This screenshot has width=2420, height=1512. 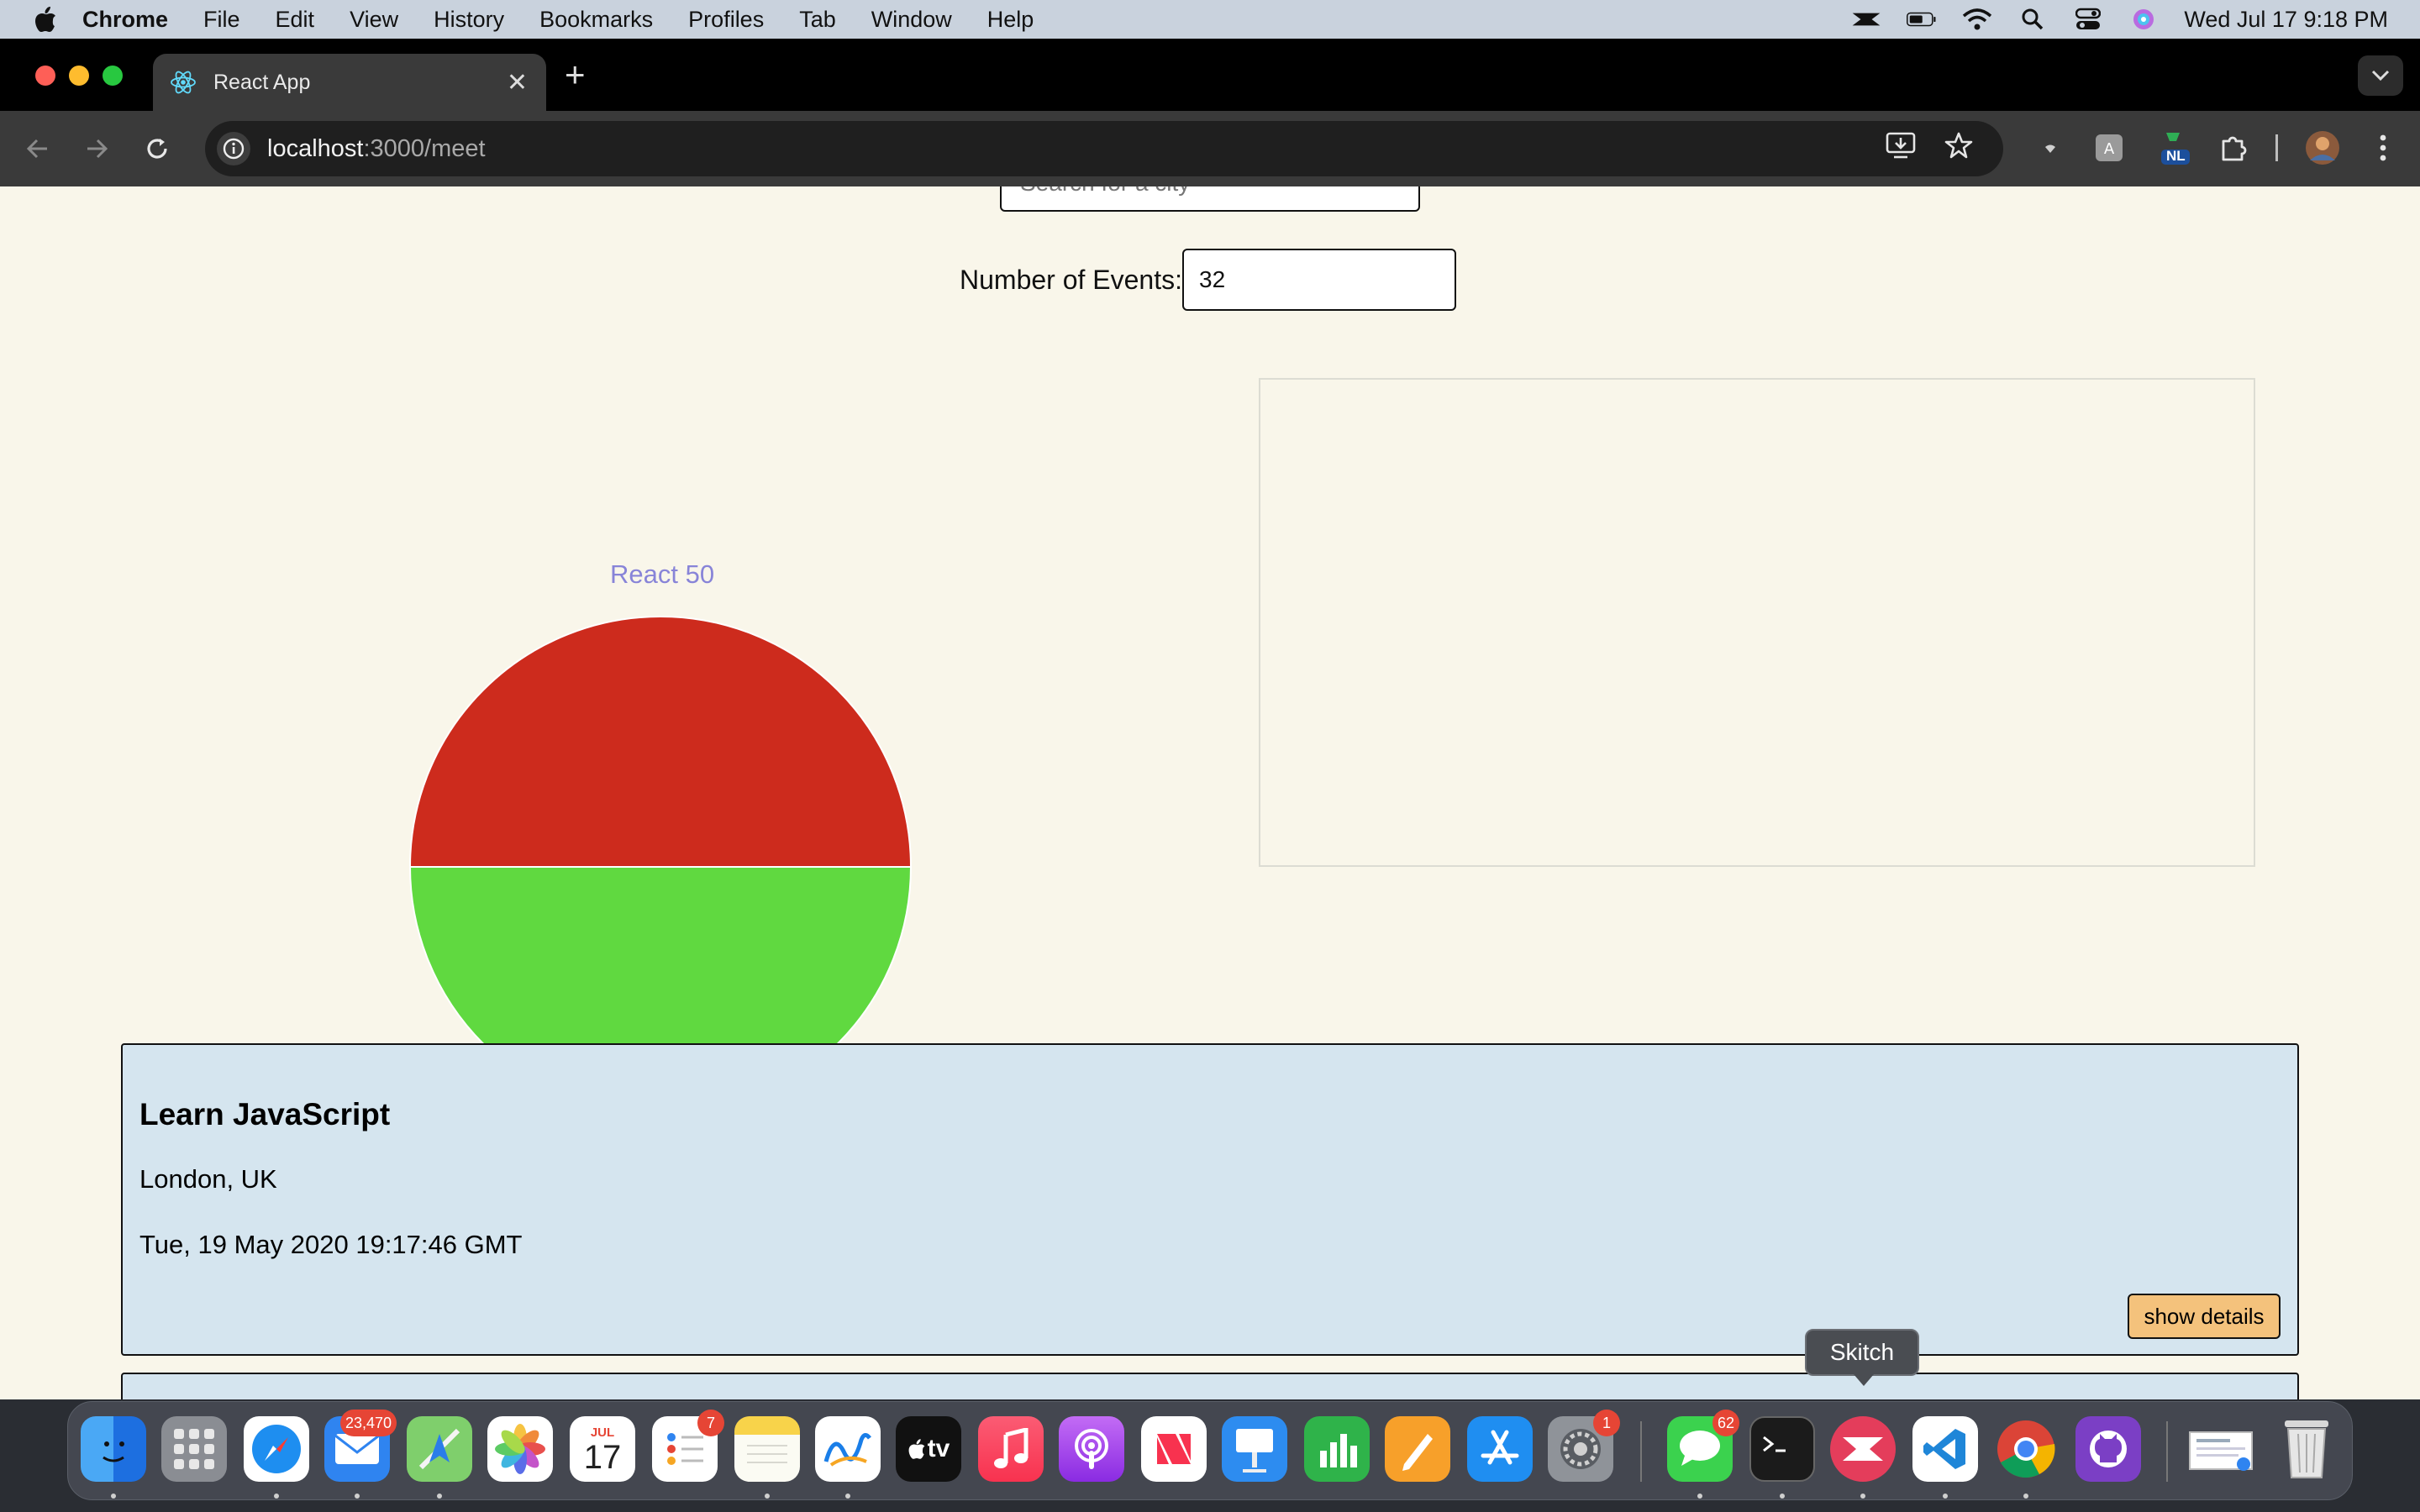 I want to click on apple-logo-icon, so click(x=45, y=19).